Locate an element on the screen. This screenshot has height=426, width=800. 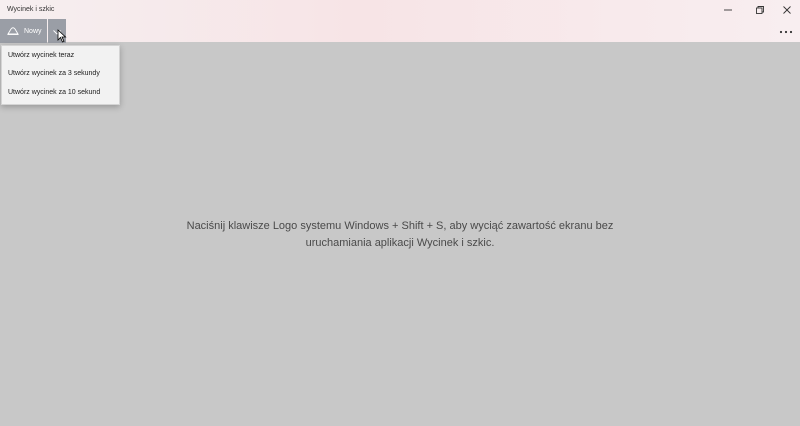
restore-button is located at coordinates (760, 10).